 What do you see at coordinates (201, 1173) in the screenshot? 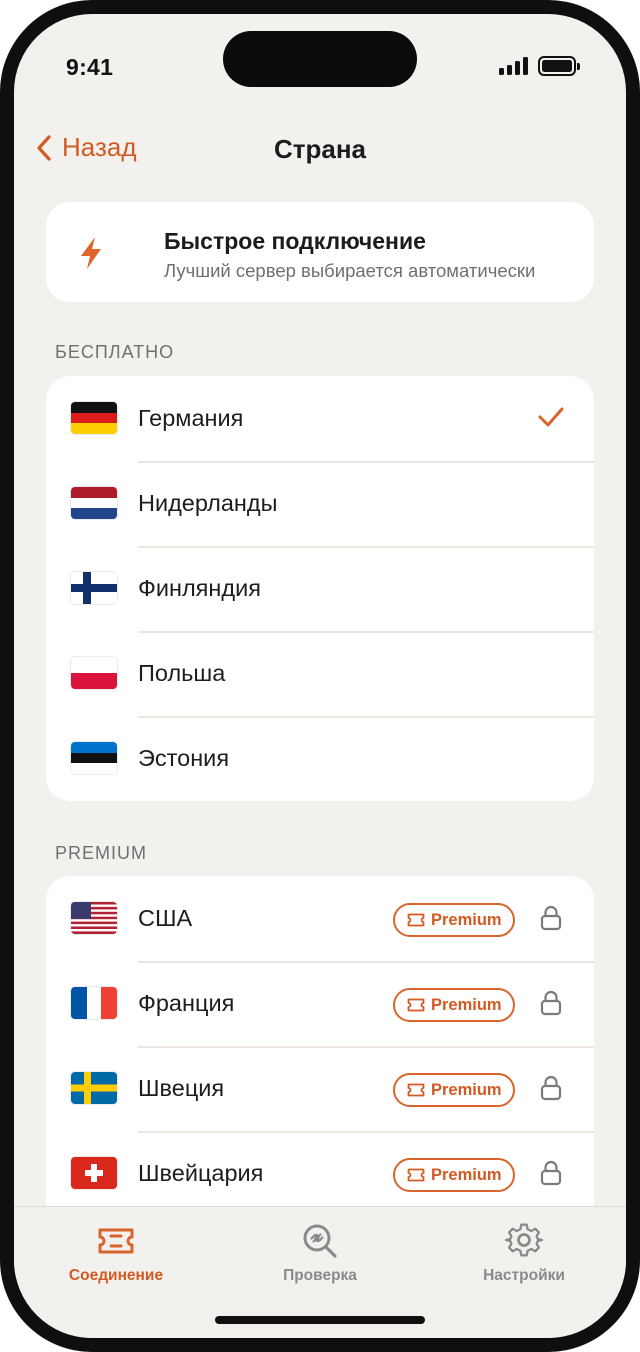
I see `country-name: Швейцария` at bounding box center [201, 1173].